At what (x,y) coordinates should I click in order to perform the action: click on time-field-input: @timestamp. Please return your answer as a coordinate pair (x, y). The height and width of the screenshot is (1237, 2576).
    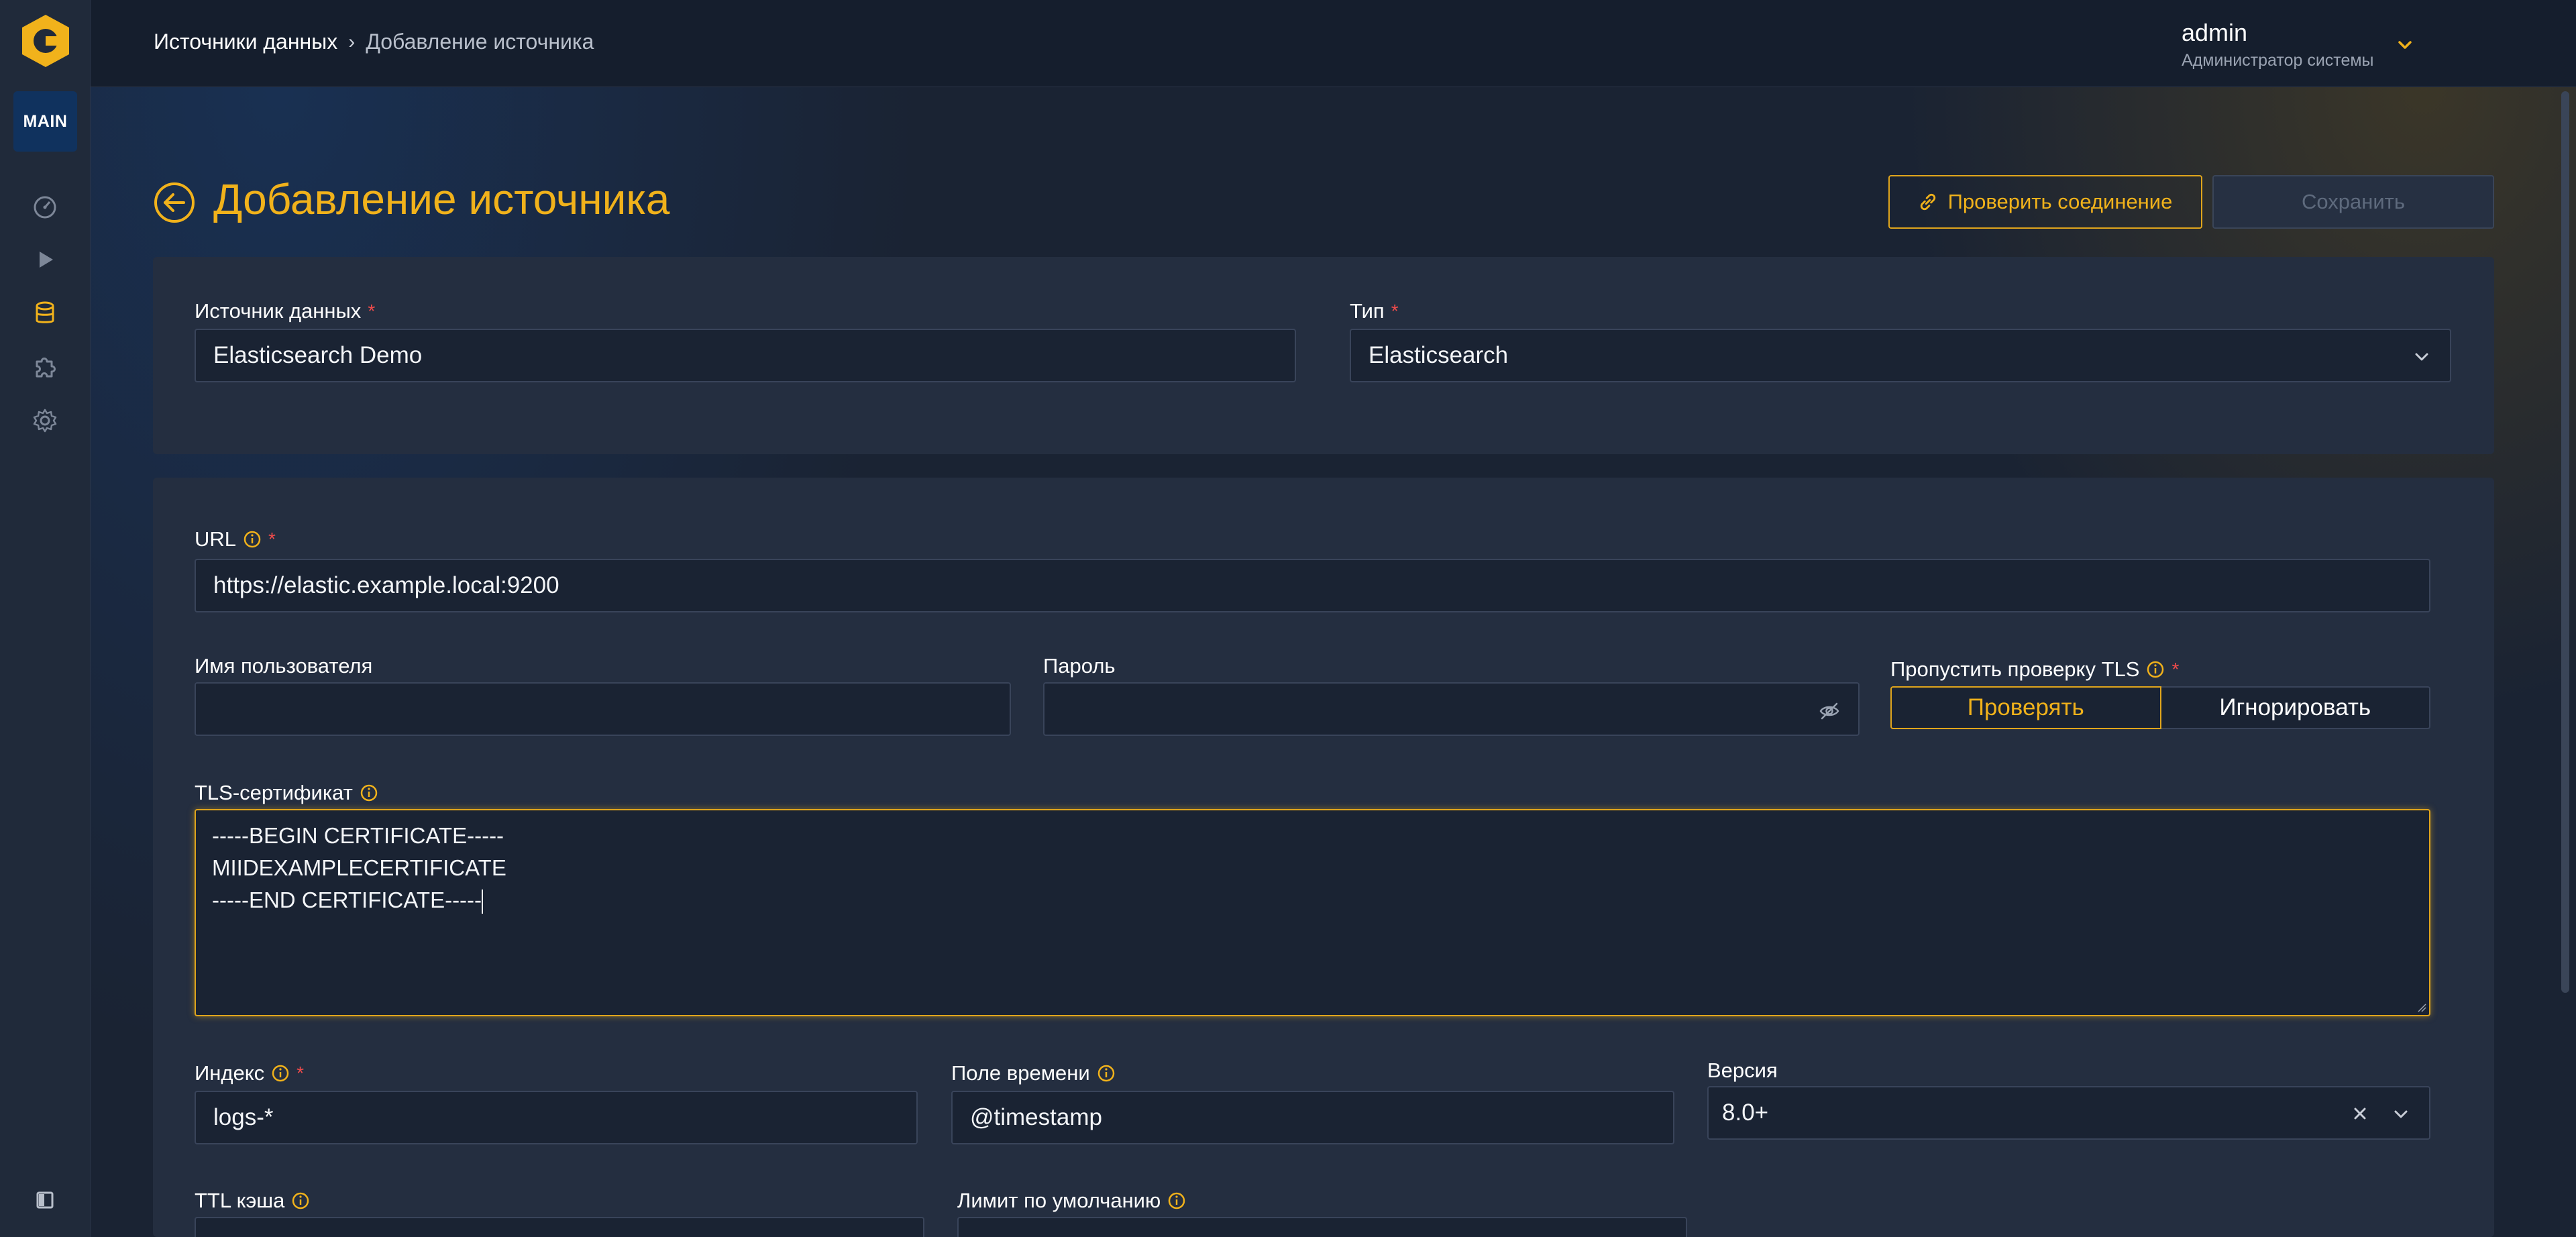
    Looking at the image, I should click on (1312, 1117).